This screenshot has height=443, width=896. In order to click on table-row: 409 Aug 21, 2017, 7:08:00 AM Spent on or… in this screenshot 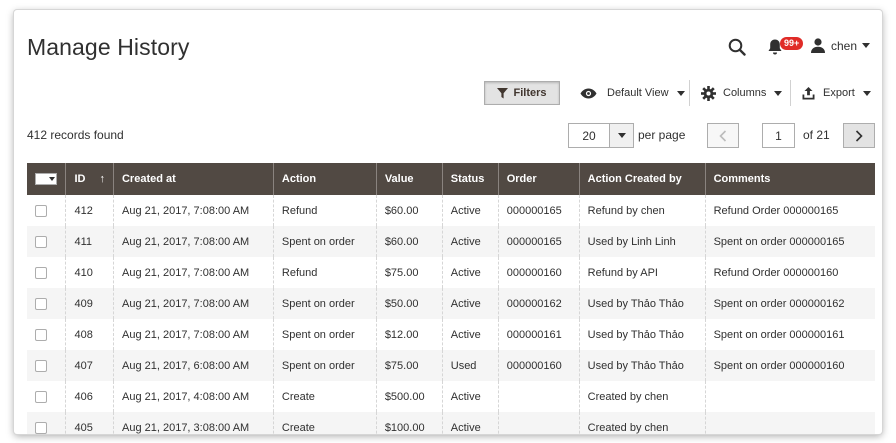, I will do `click(451, 303)`.